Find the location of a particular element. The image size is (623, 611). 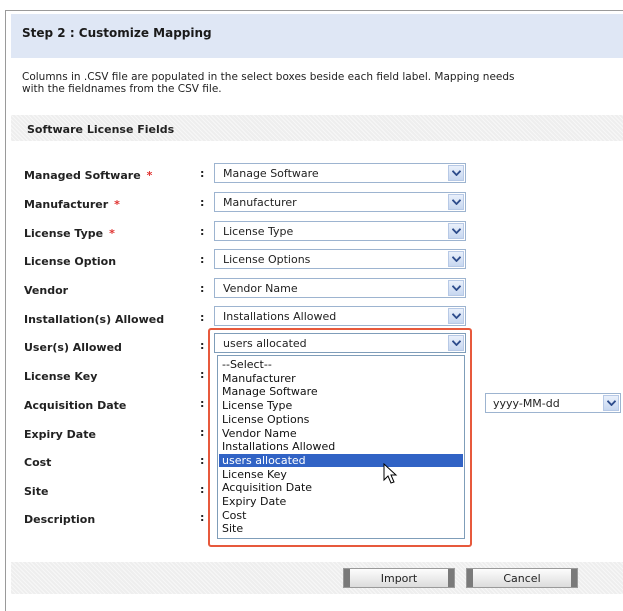

select-value: yyyy-MM-dd is located at coordinates (526, 403).